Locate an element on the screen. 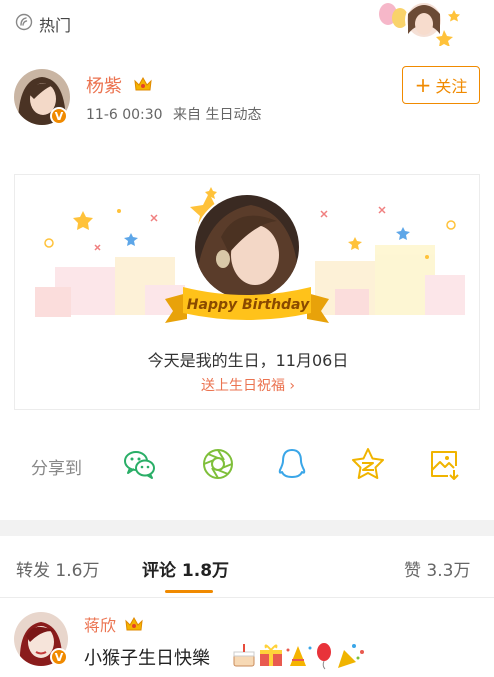 The height and width of the screenshot is (677, 494). comment-emojis is located at coordinates (298, 656).